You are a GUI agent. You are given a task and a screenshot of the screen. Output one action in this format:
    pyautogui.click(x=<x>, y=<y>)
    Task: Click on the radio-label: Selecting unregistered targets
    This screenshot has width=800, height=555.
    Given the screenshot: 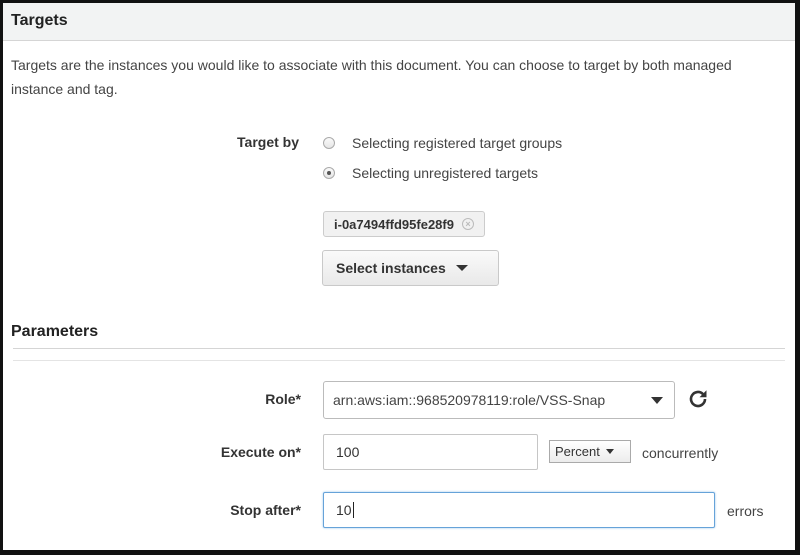 What is the action you would take?
    pyautogui.click(x=445, y=173)
    